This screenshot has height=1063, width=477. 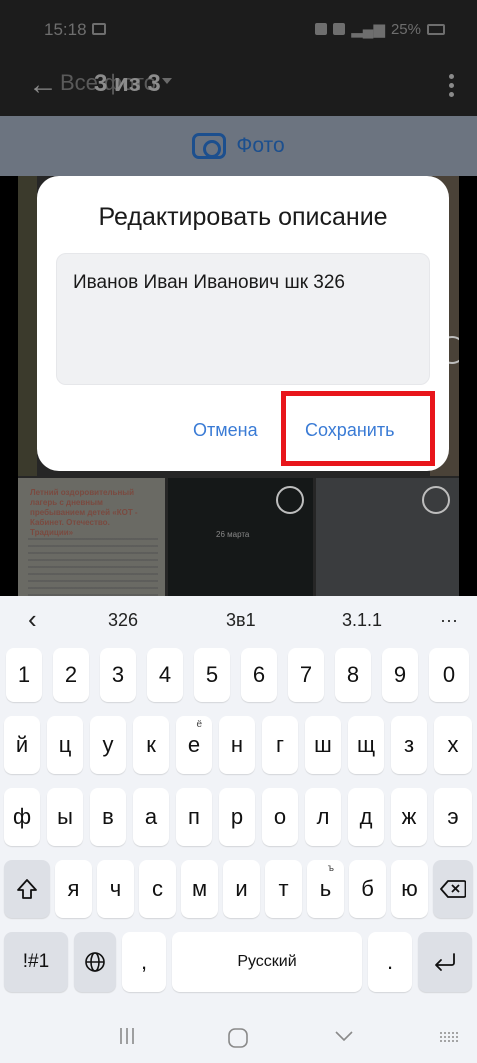 What do you see at coordinates (233, 534) in the screenshot?
I see `date-chip: 26 марта` at bounding box center [233, 534].